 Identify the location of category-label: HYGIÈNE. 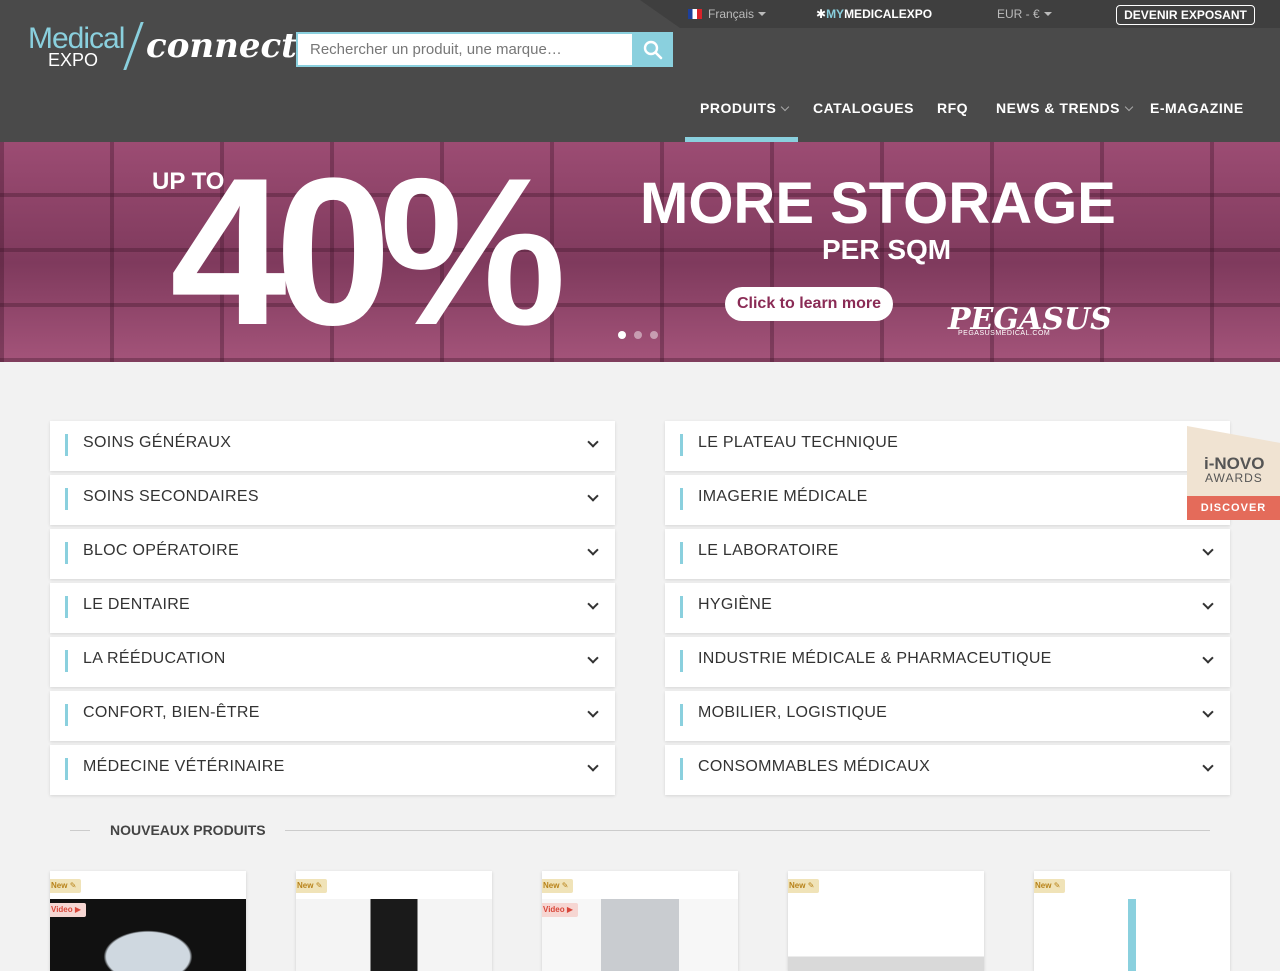
(735, 604).